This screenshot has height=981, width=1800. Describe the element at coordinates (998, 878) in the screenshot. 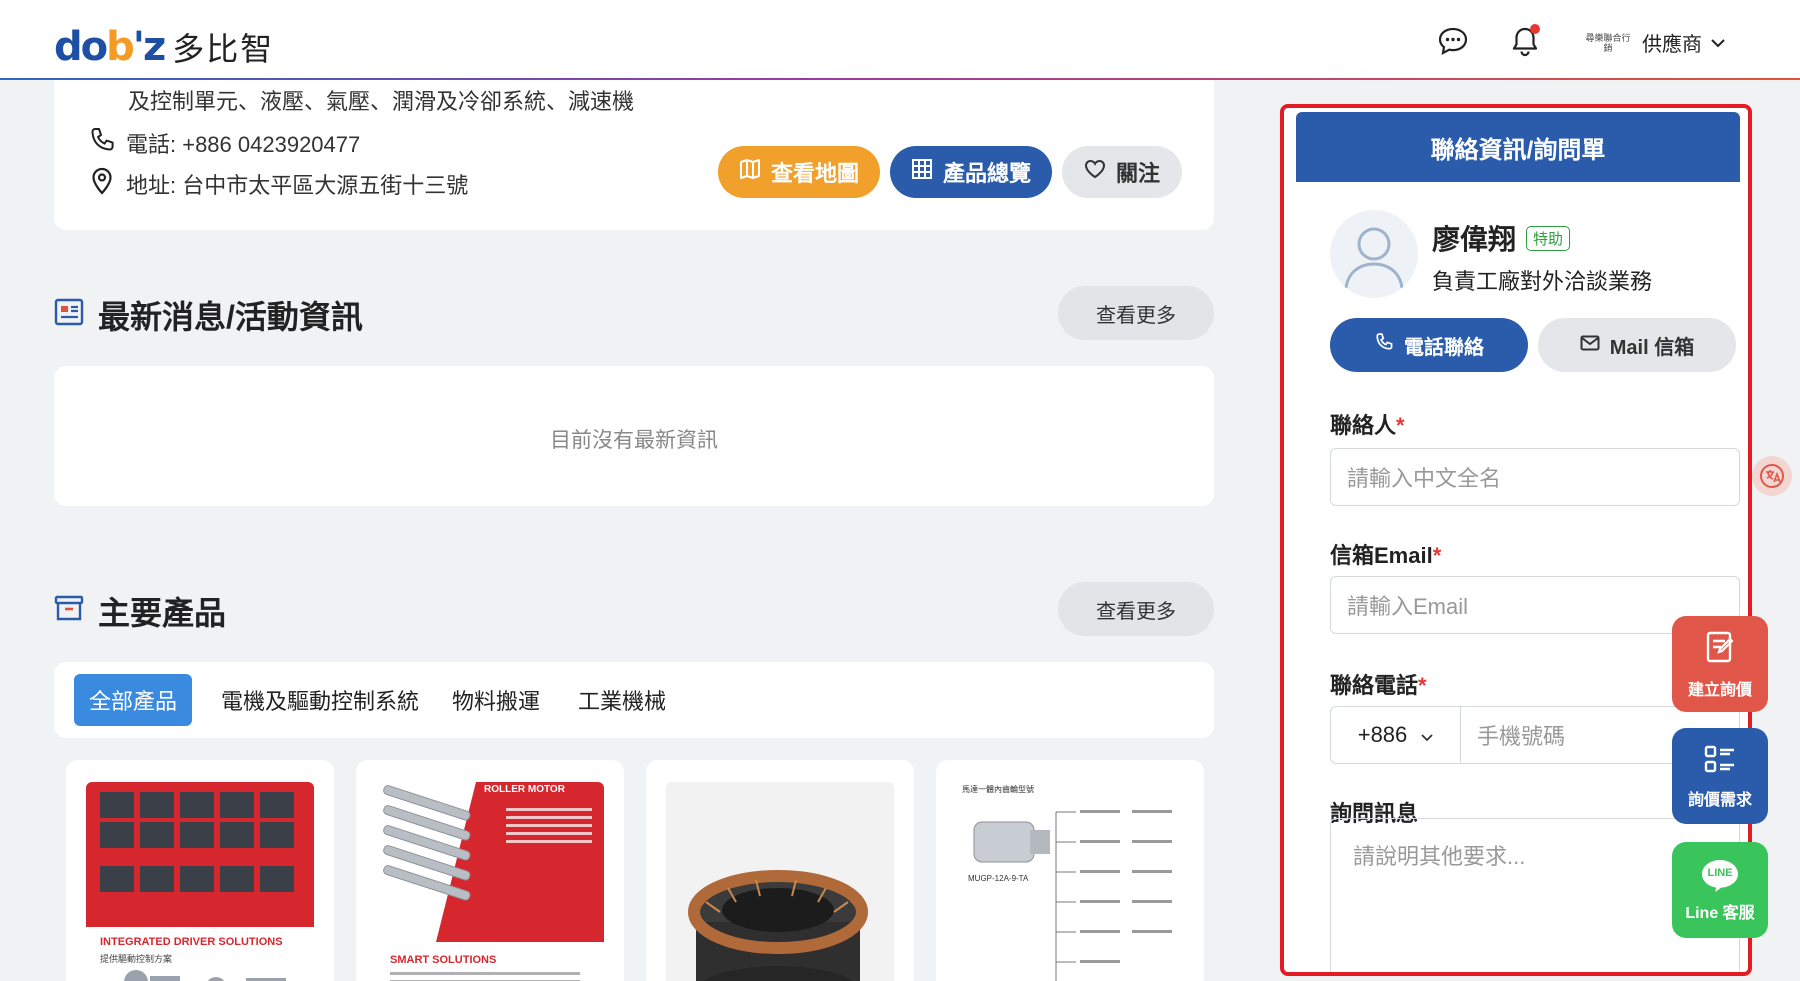

I see `product-subcaption: MUGP-12A-9-TA` at that location.